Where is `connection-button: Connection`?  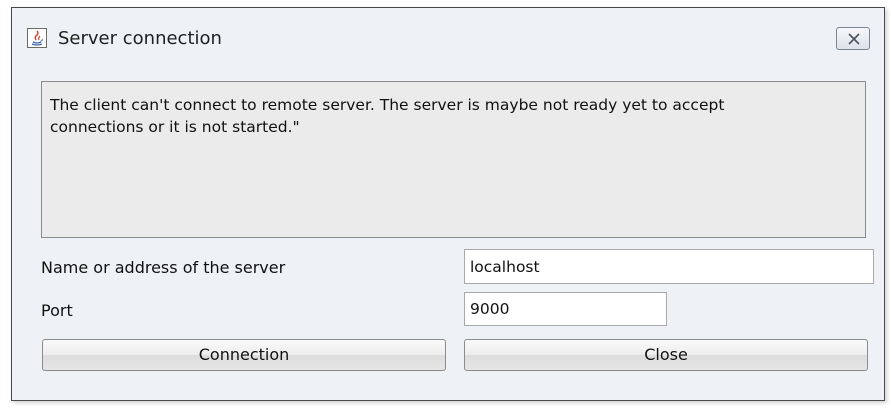 connection-button: Connection is located at coordinates (244, 355).